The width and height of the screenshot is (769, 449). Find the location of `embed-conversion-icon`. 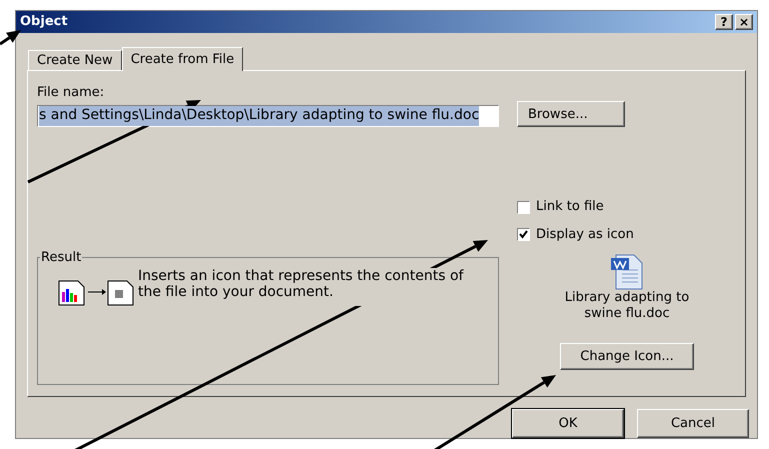

embed-conversion-icon is located at coordinates (96, 292).